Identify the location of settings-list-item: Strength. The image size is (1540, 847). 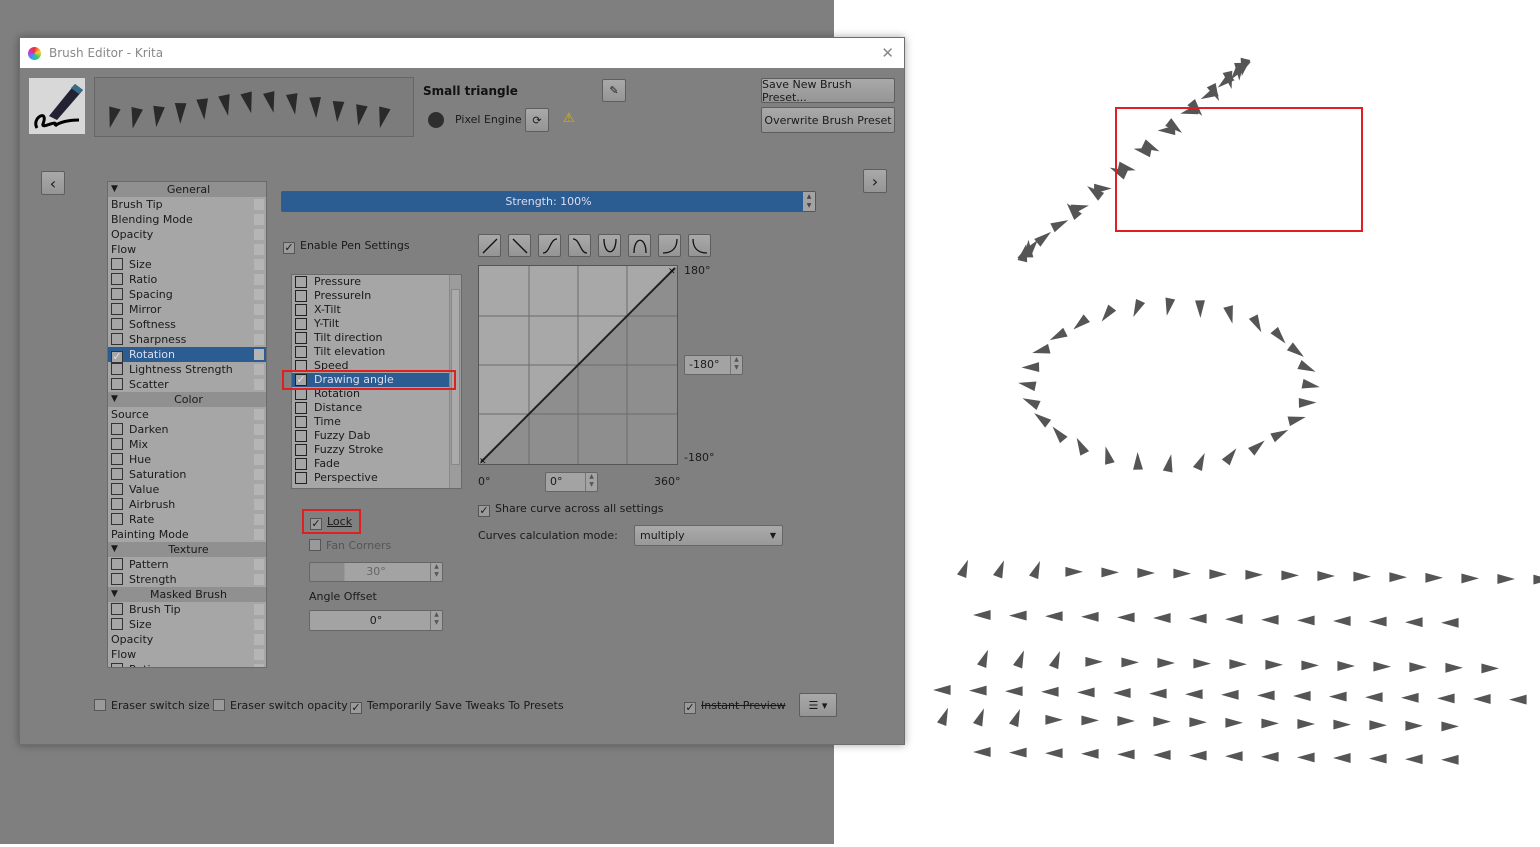
(187, 579).